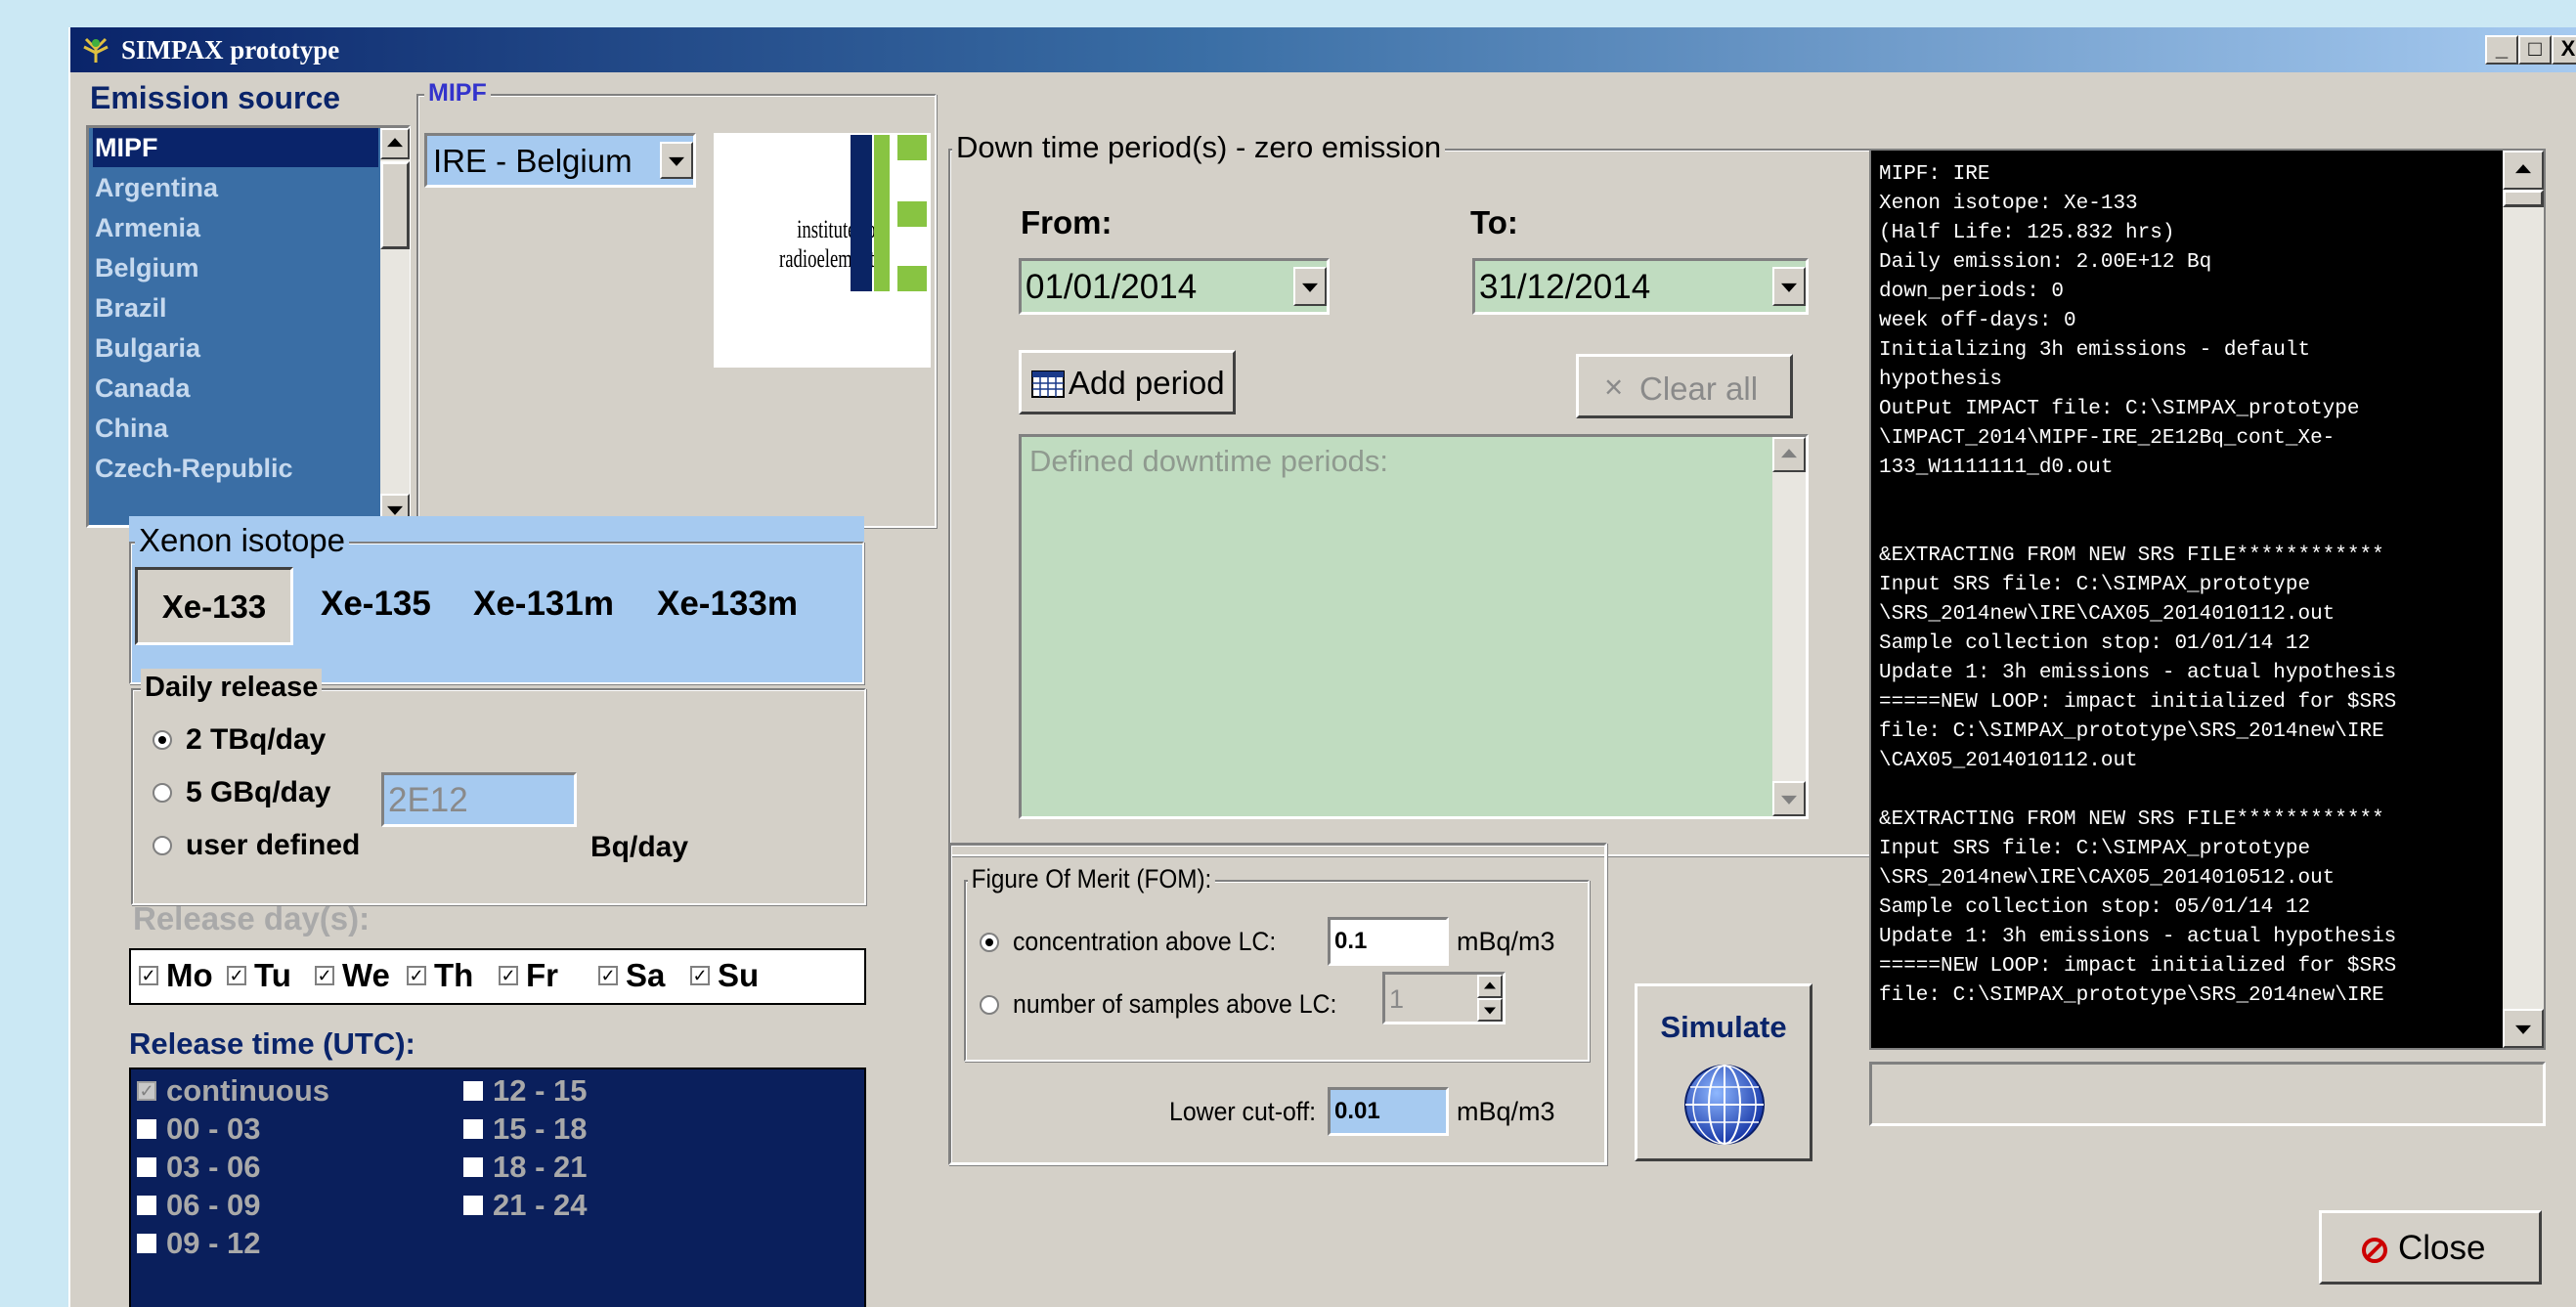 Image resolution: width=2576 pixels, height=1307 pixels. Describe the element at coordinates (395, 143) in the screenshot. I see `scroll-up-button` at that location.